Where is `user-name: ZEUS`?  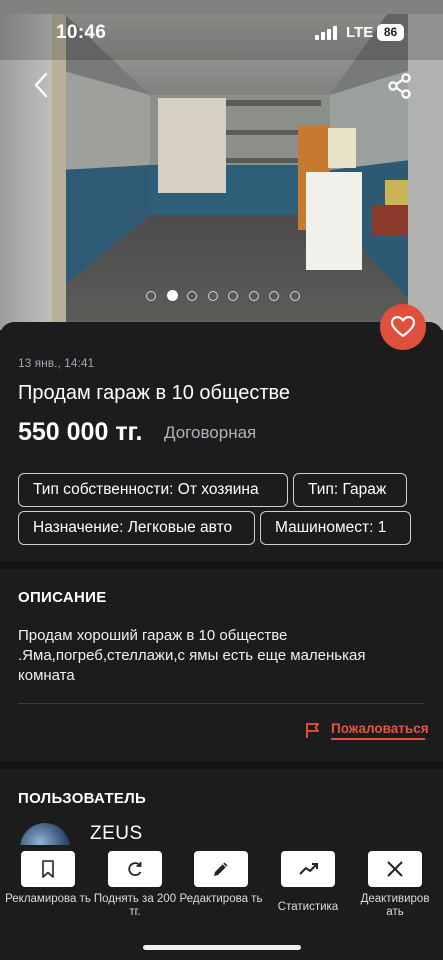
user-name: ZEUS is located at coordinates (116, 834).